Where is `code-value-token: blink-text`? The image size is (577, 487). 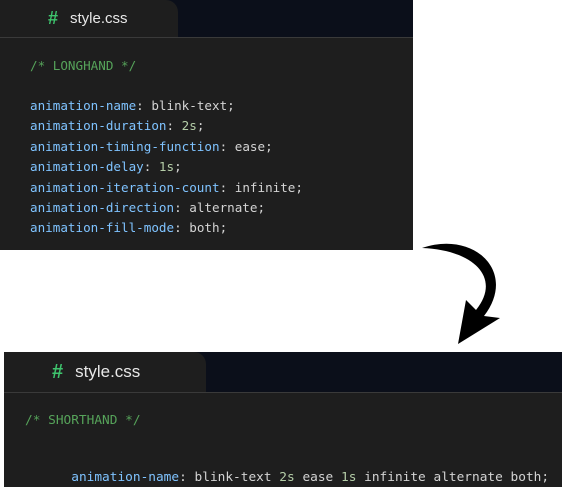 code-value-token: blink-text is located at coordinates (233, 477).